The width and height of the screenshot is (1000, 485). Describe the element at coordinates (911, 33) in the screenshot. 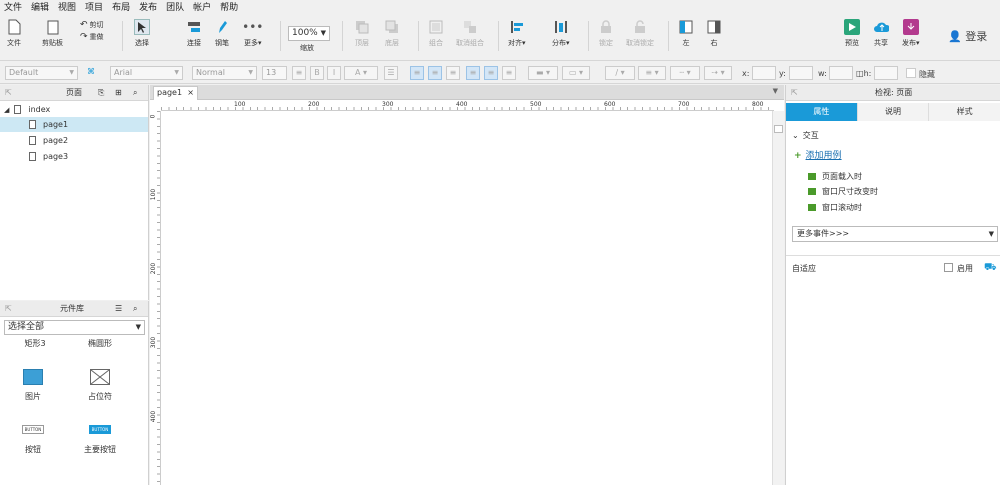

I see `publish-button: 发布▾` at that location.